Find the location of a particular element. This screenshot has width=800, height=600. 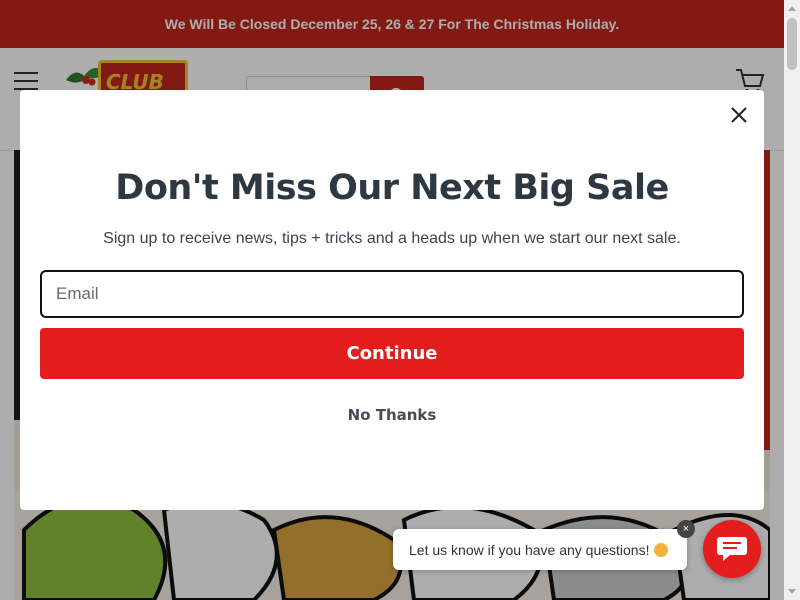

modal-title: Don't Miss Our Next Big Sale is located at coordinates (392, 188).